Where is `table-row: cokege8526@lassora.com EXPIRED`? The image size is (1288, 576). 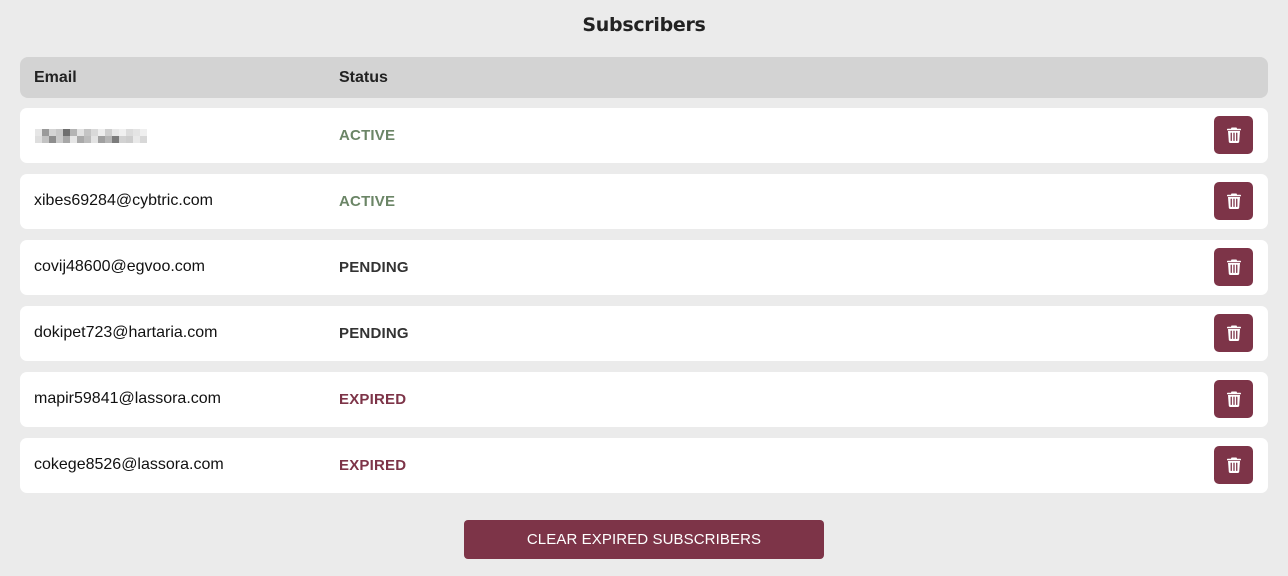
table-row: cokege8526@lassora.com EXPIRED is located at coordinates (644, 465).